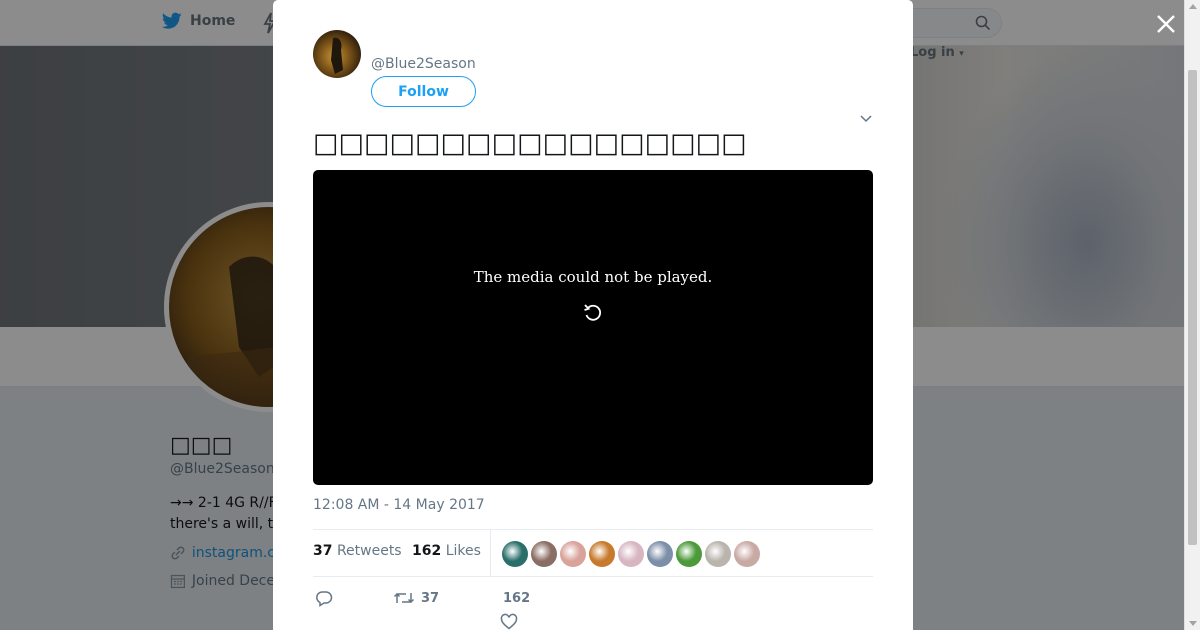  I want to click on likers-avatars, so click(631, 554).